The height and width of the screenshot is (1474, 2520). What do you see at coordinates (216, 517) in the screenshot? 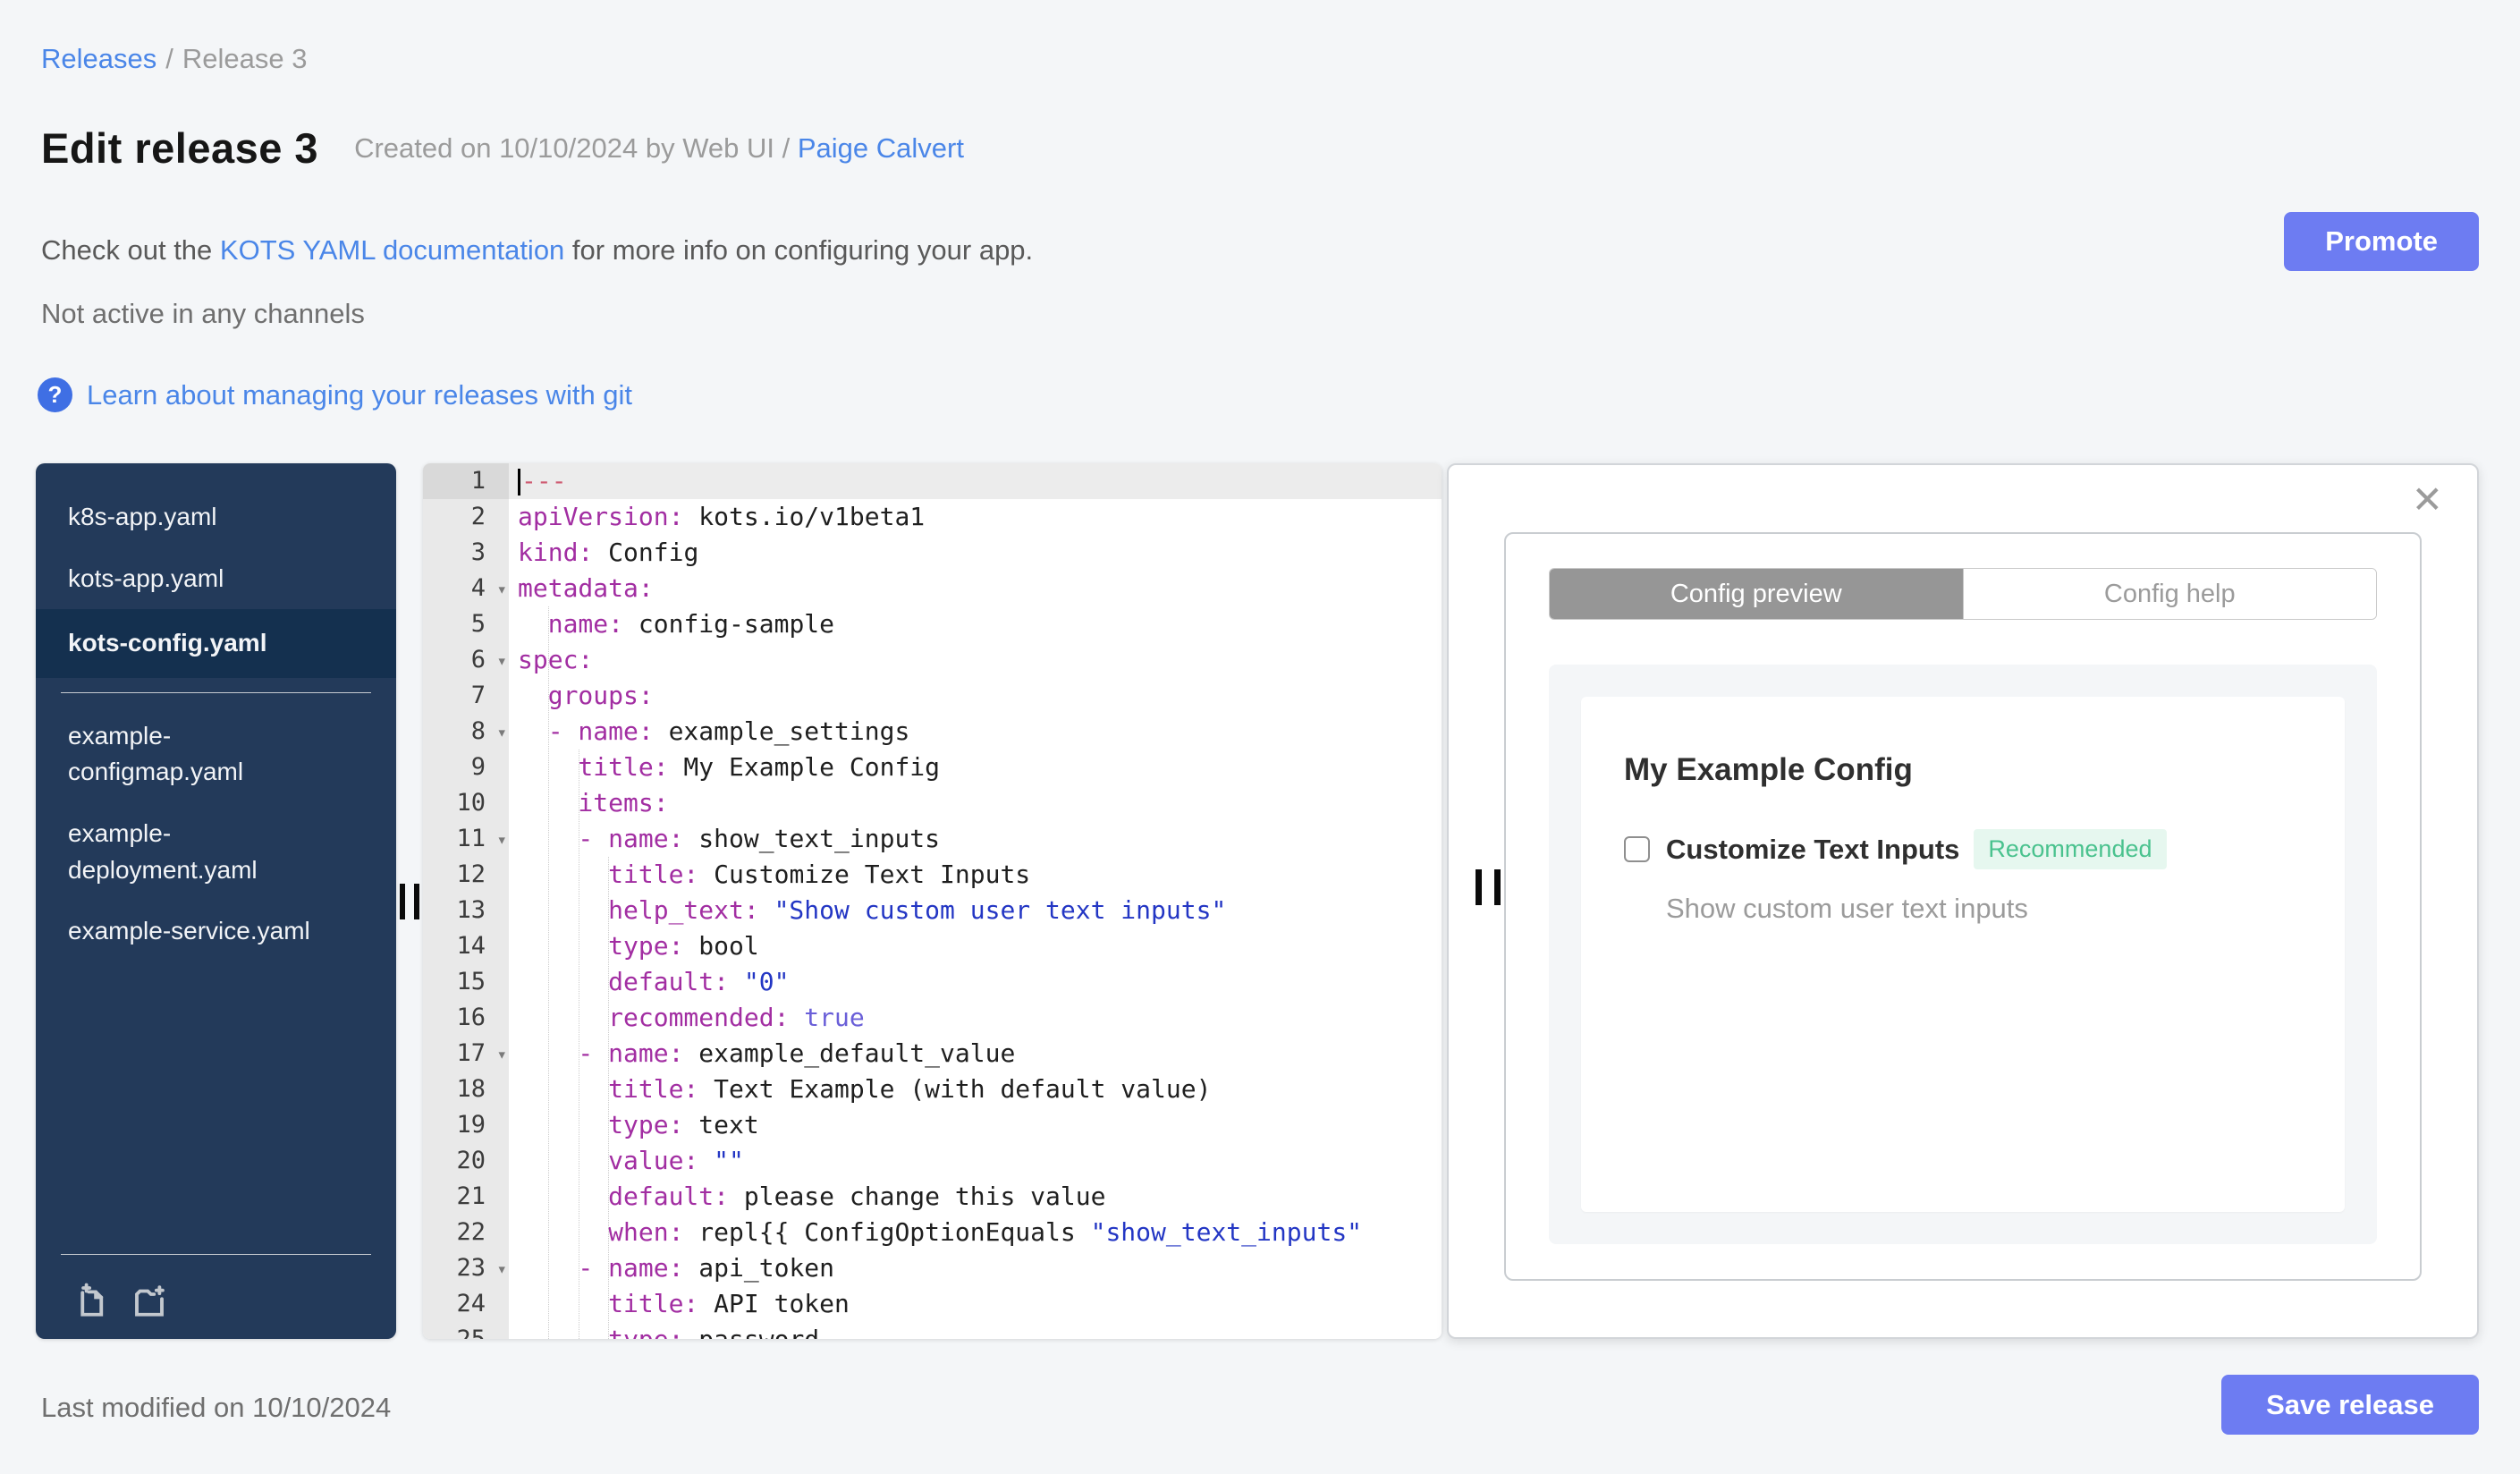
I see `file-item: k8s-app.yaml` at bounding box center [216, 517].